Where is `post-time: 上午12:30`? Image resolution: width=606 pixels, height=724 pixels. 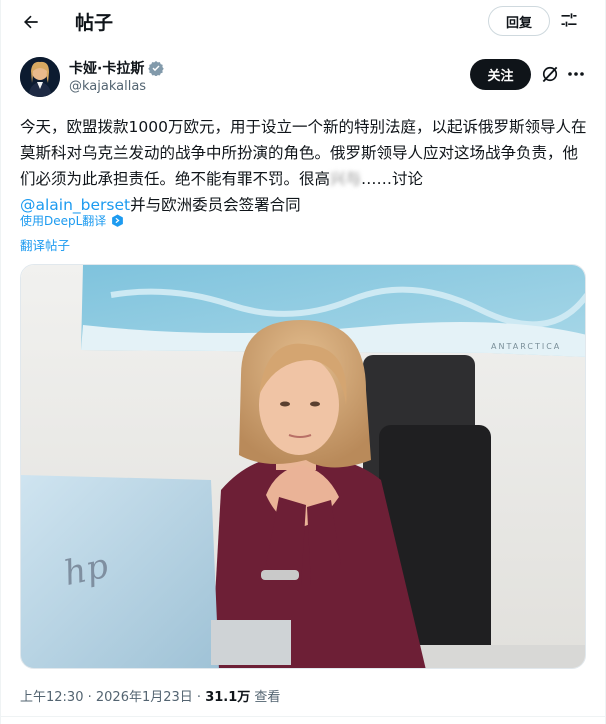
post-time: 上午12:30 is located at coordinates (51, 697).